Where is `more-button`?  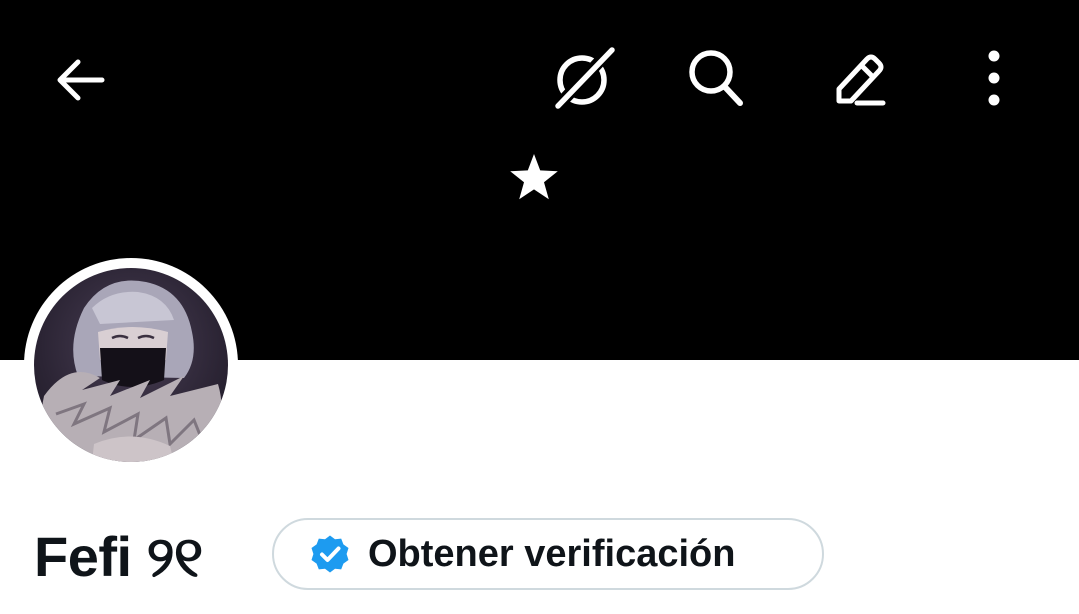
more-button is located at coordinates (994, 78).